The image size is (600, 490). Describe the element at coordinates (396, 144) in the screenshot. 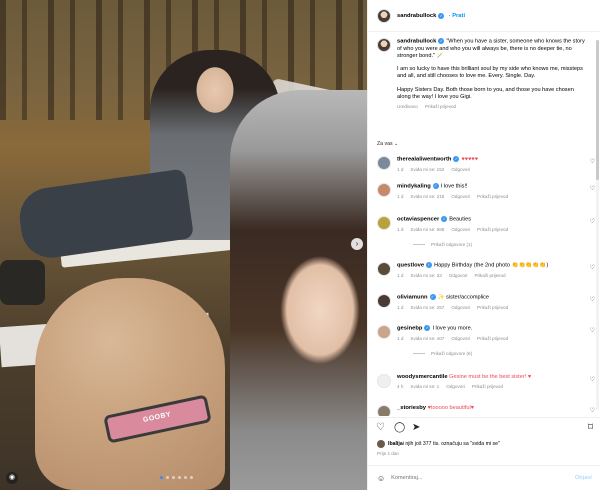

I see `chevron-down-icon: ⌄` at that location.